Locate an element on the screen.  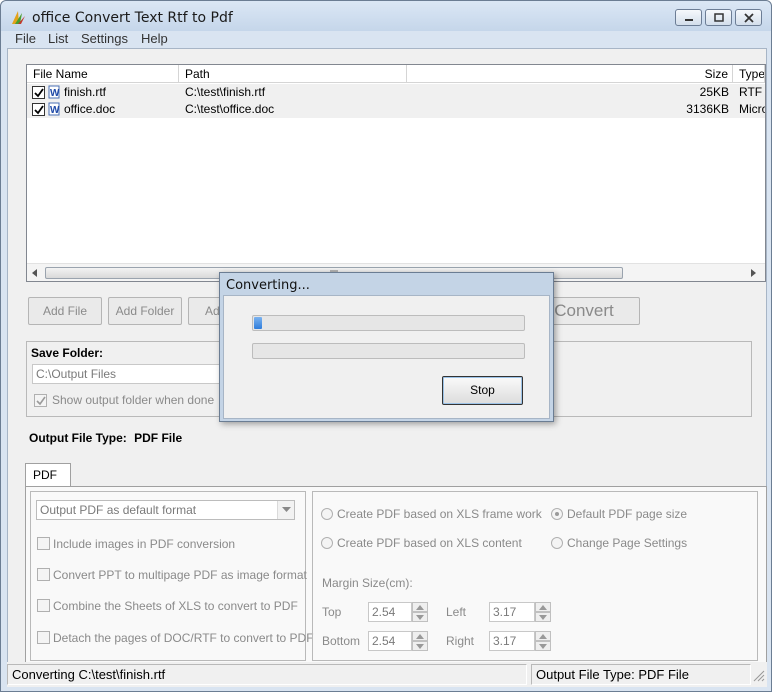
column-header-size: Size is located at coordinates (570, 74).